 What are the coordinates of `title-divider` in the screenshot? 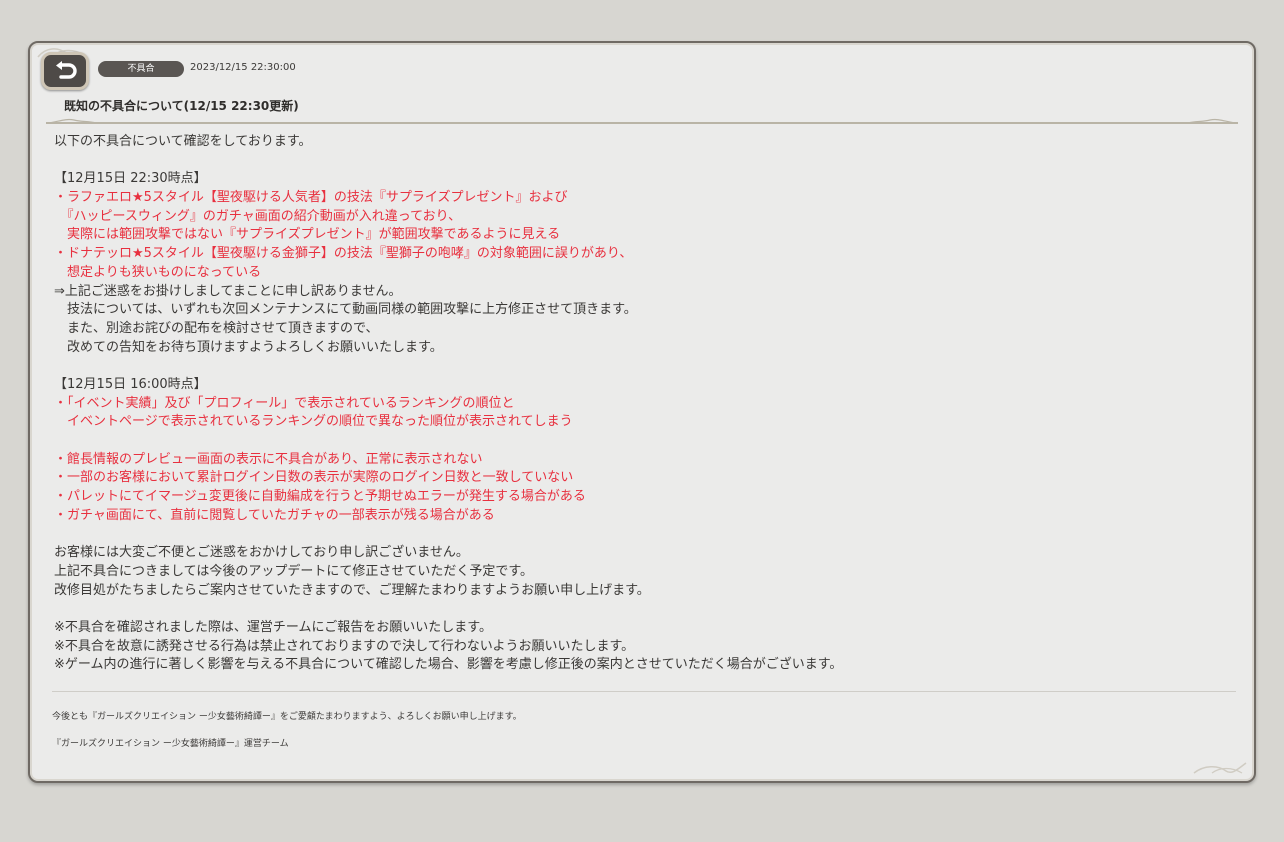 It's located at (642, 123).